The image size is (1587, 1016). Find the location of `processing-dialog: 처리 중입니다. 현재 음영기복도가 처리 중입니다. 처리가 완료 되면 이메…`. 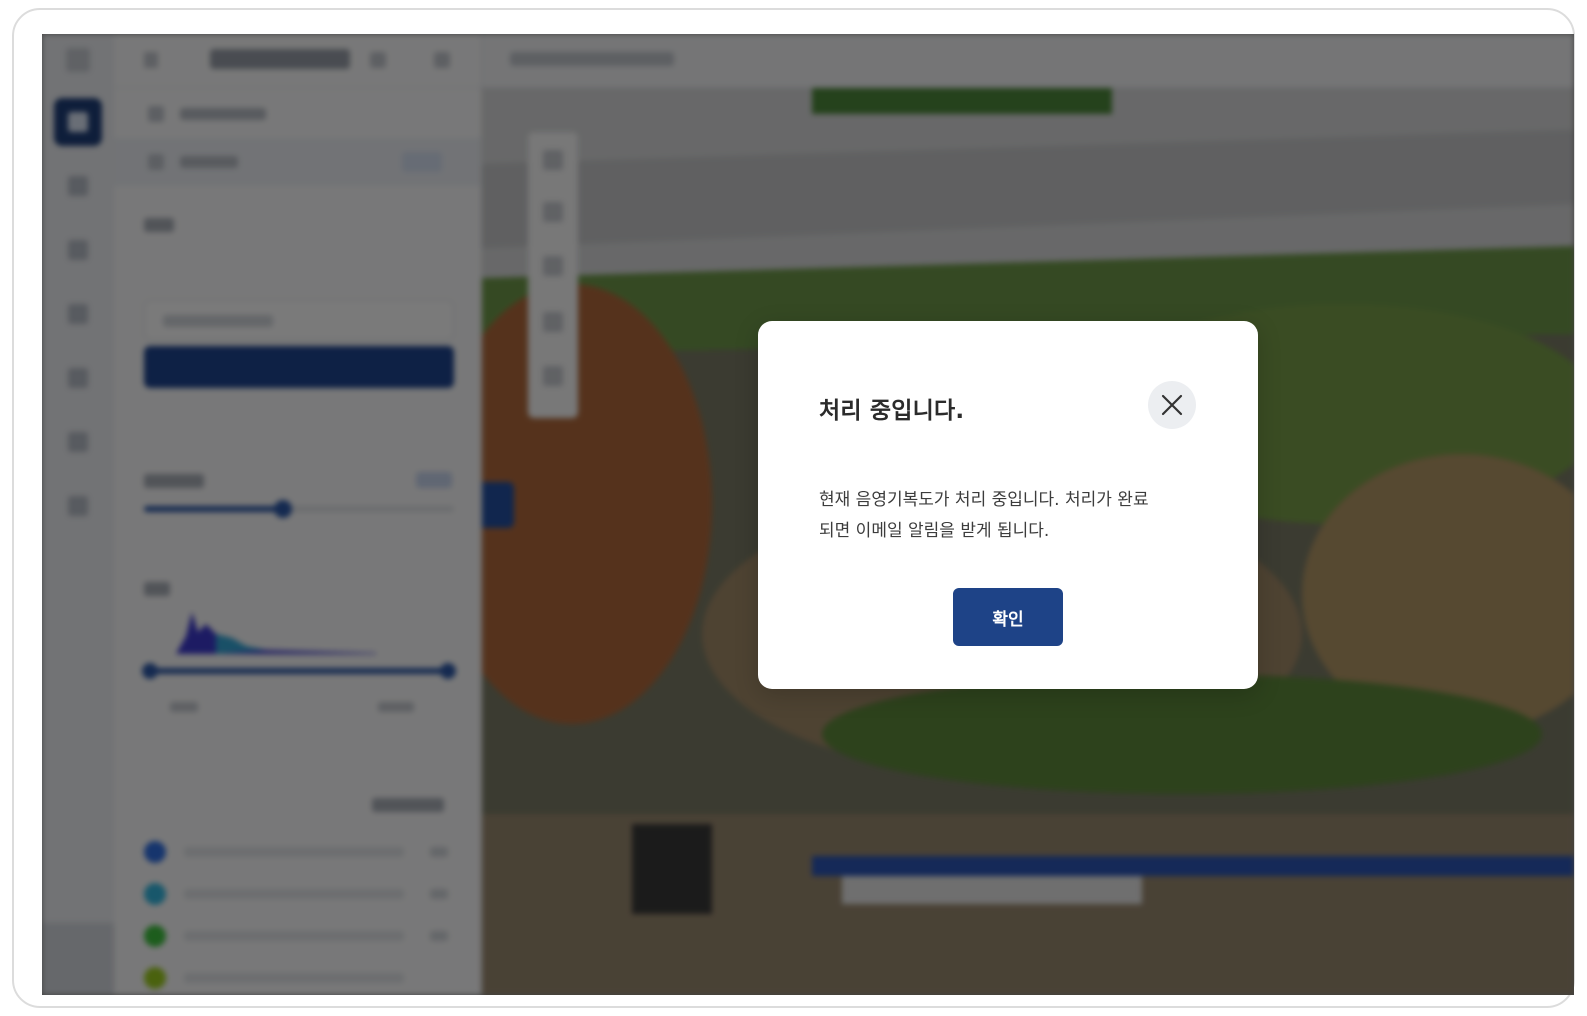

processing-dialog: 처리 중입니다. 현재 음영기복도가 처리 중입니다. 처리가 완료 되면 이메… is located at coordinates (1008, 505).